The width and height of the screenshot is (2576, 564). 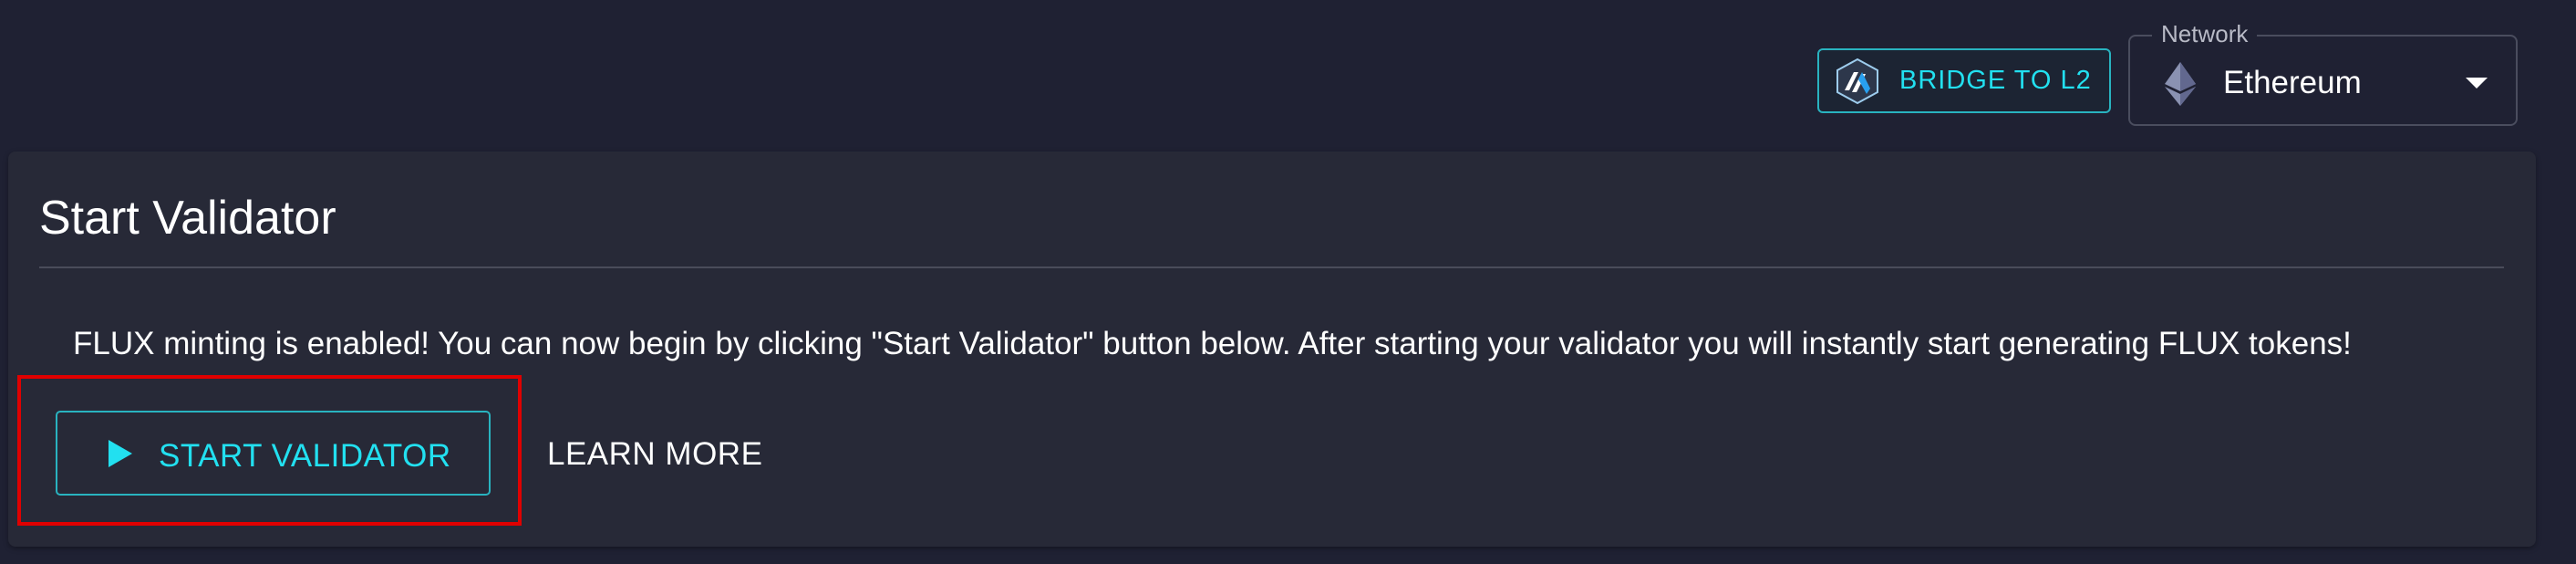 What do you see at coordinates (2292, 82) in the screenshot?
I see `network-selected-value: Ethereum` at bounding box center [2292, 82].